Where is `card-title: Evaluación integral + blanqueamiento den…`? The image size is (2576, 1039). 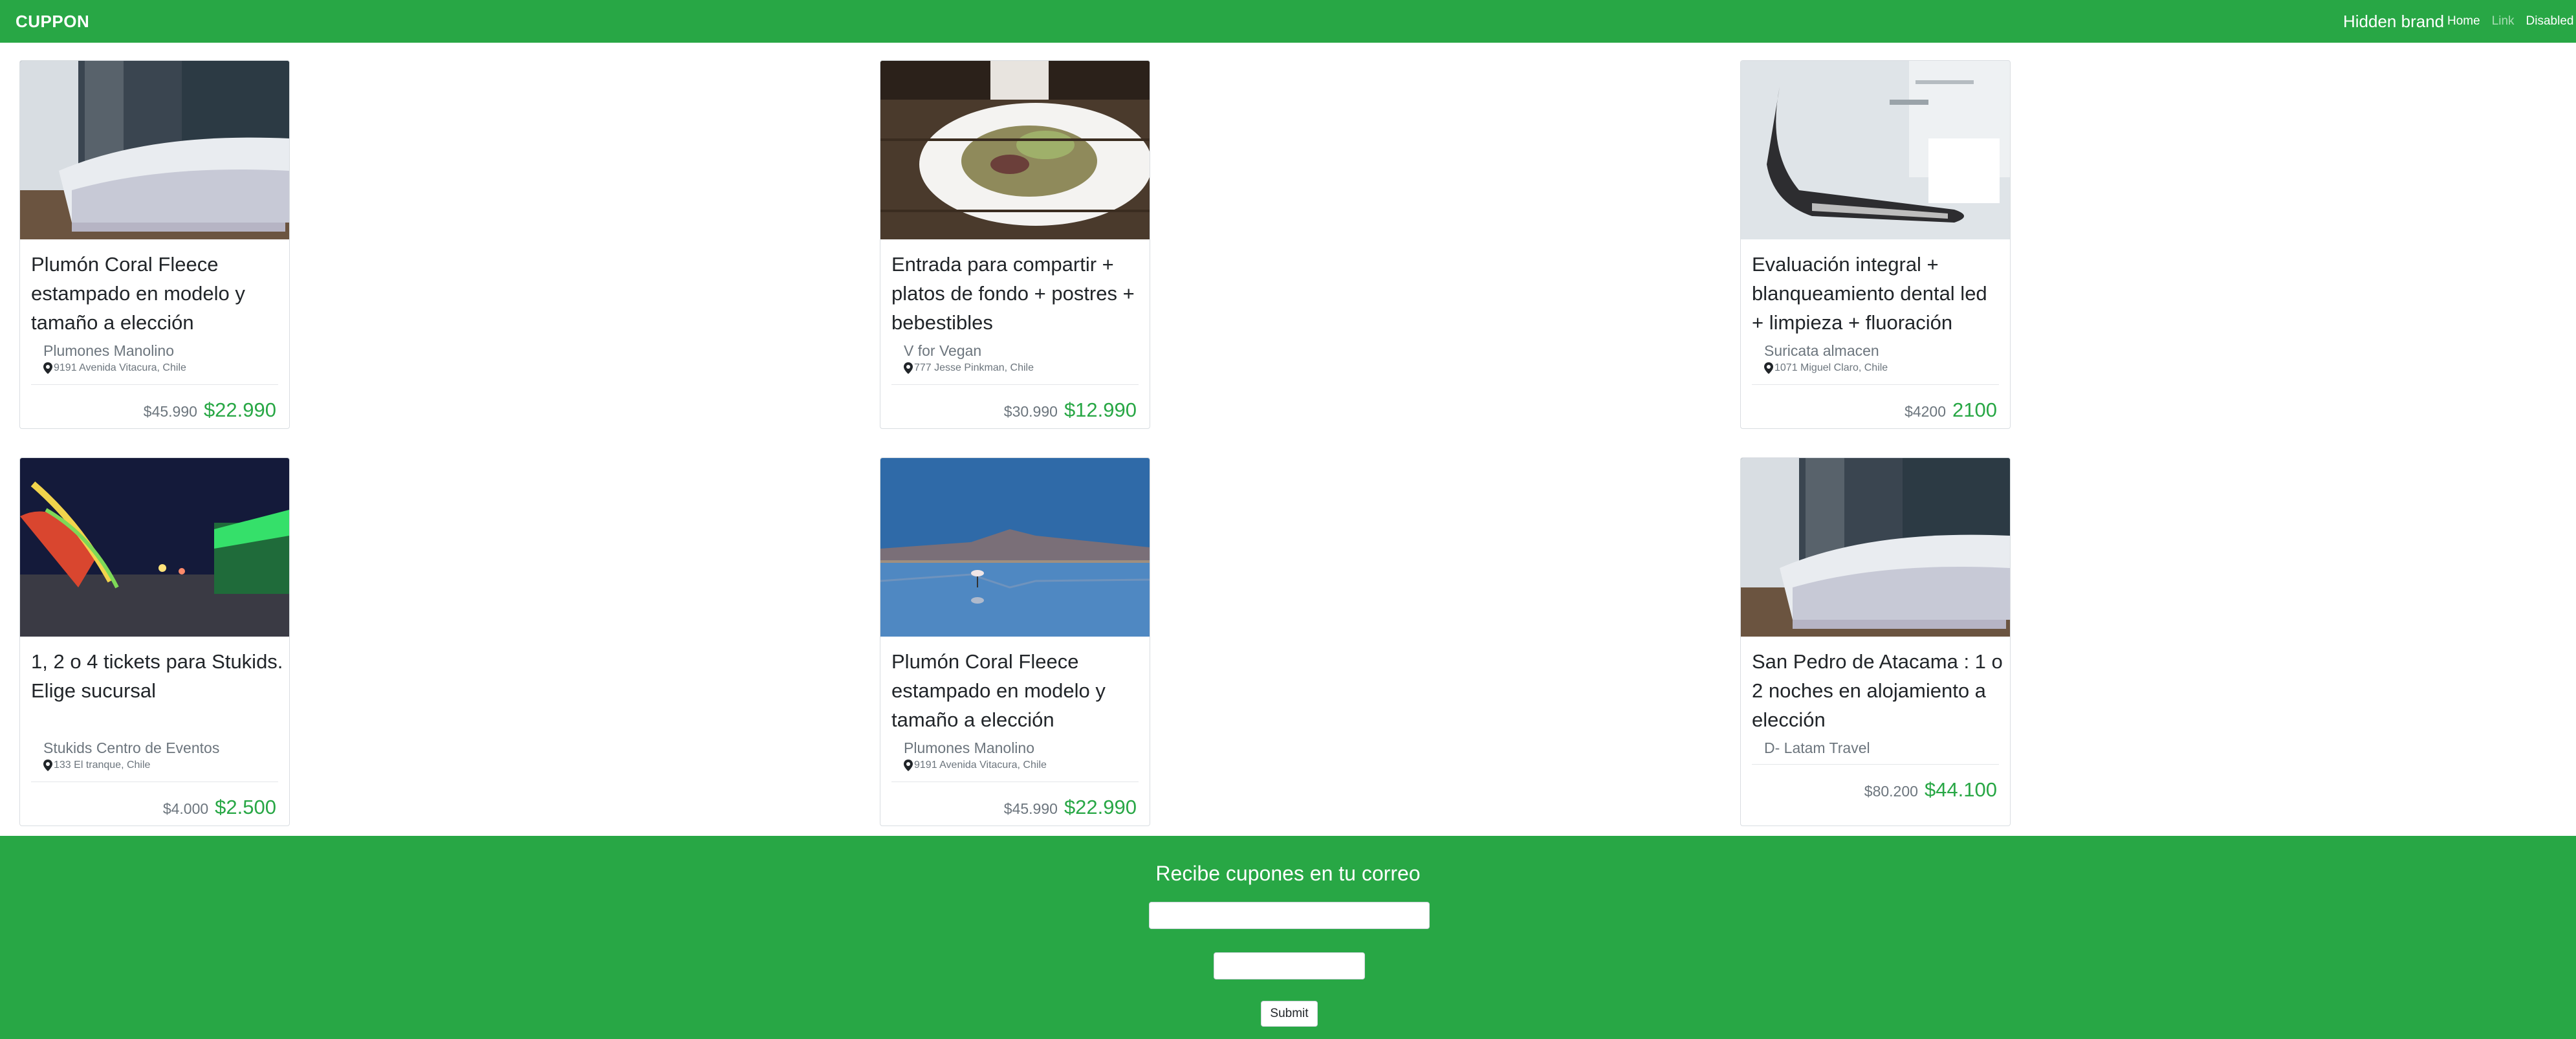 card-title: Evaluación integral + blanqueamiento den… is located at coordinates (1878, 294).